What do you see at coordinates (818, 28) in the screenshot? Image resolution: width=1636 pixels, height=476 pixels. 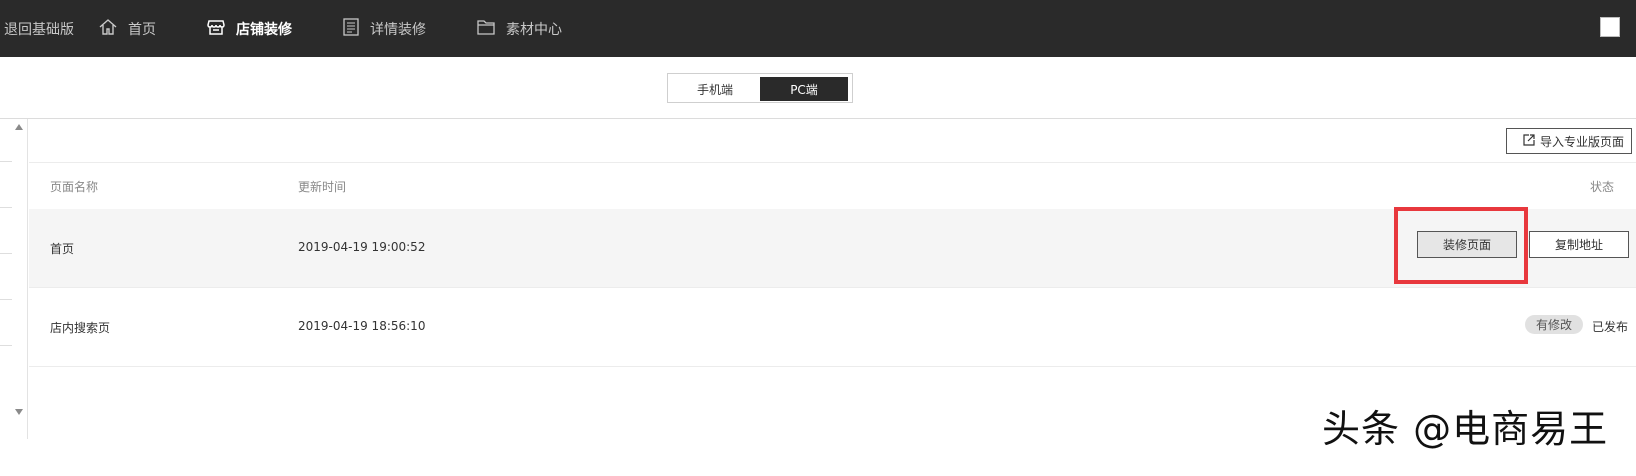 I see `top-nav-bar: 退回基础版 首页 店铺装修 详情装修 素材中心` at bounding box center [818, 28].